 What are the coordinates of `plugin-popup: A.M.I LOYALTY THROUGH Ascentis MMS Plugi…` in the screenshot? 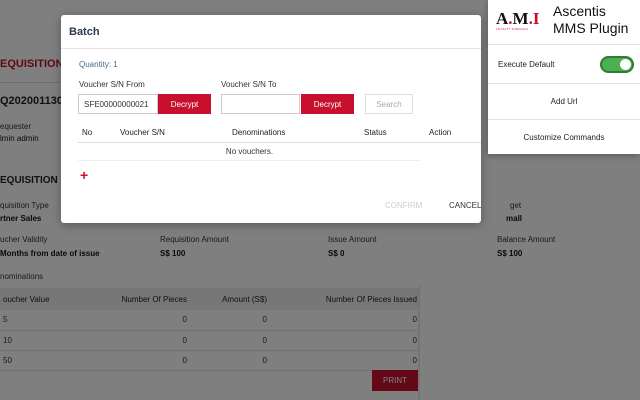 It's located at (564, 77).